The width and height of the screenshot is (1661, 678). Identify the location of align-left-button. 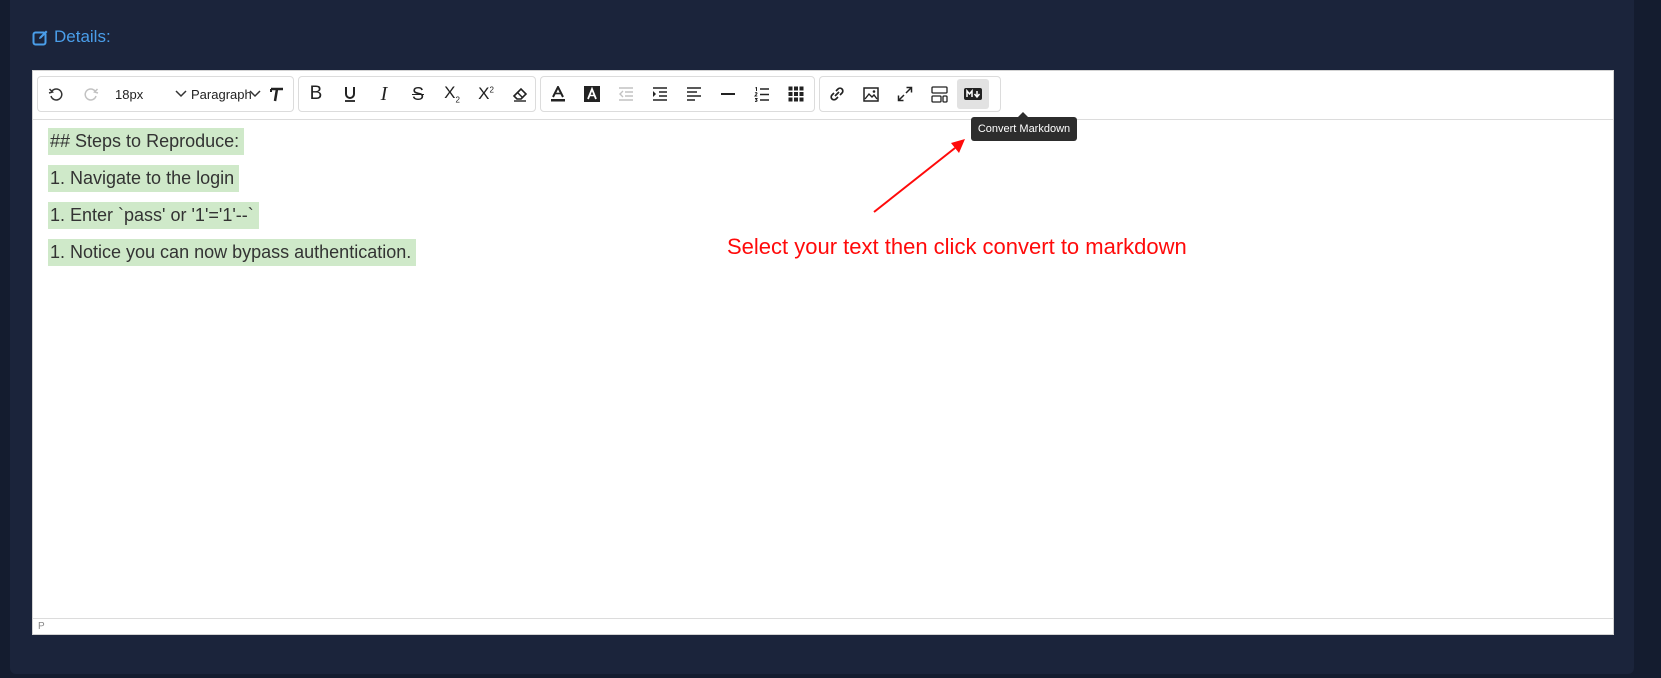
(694, 94).